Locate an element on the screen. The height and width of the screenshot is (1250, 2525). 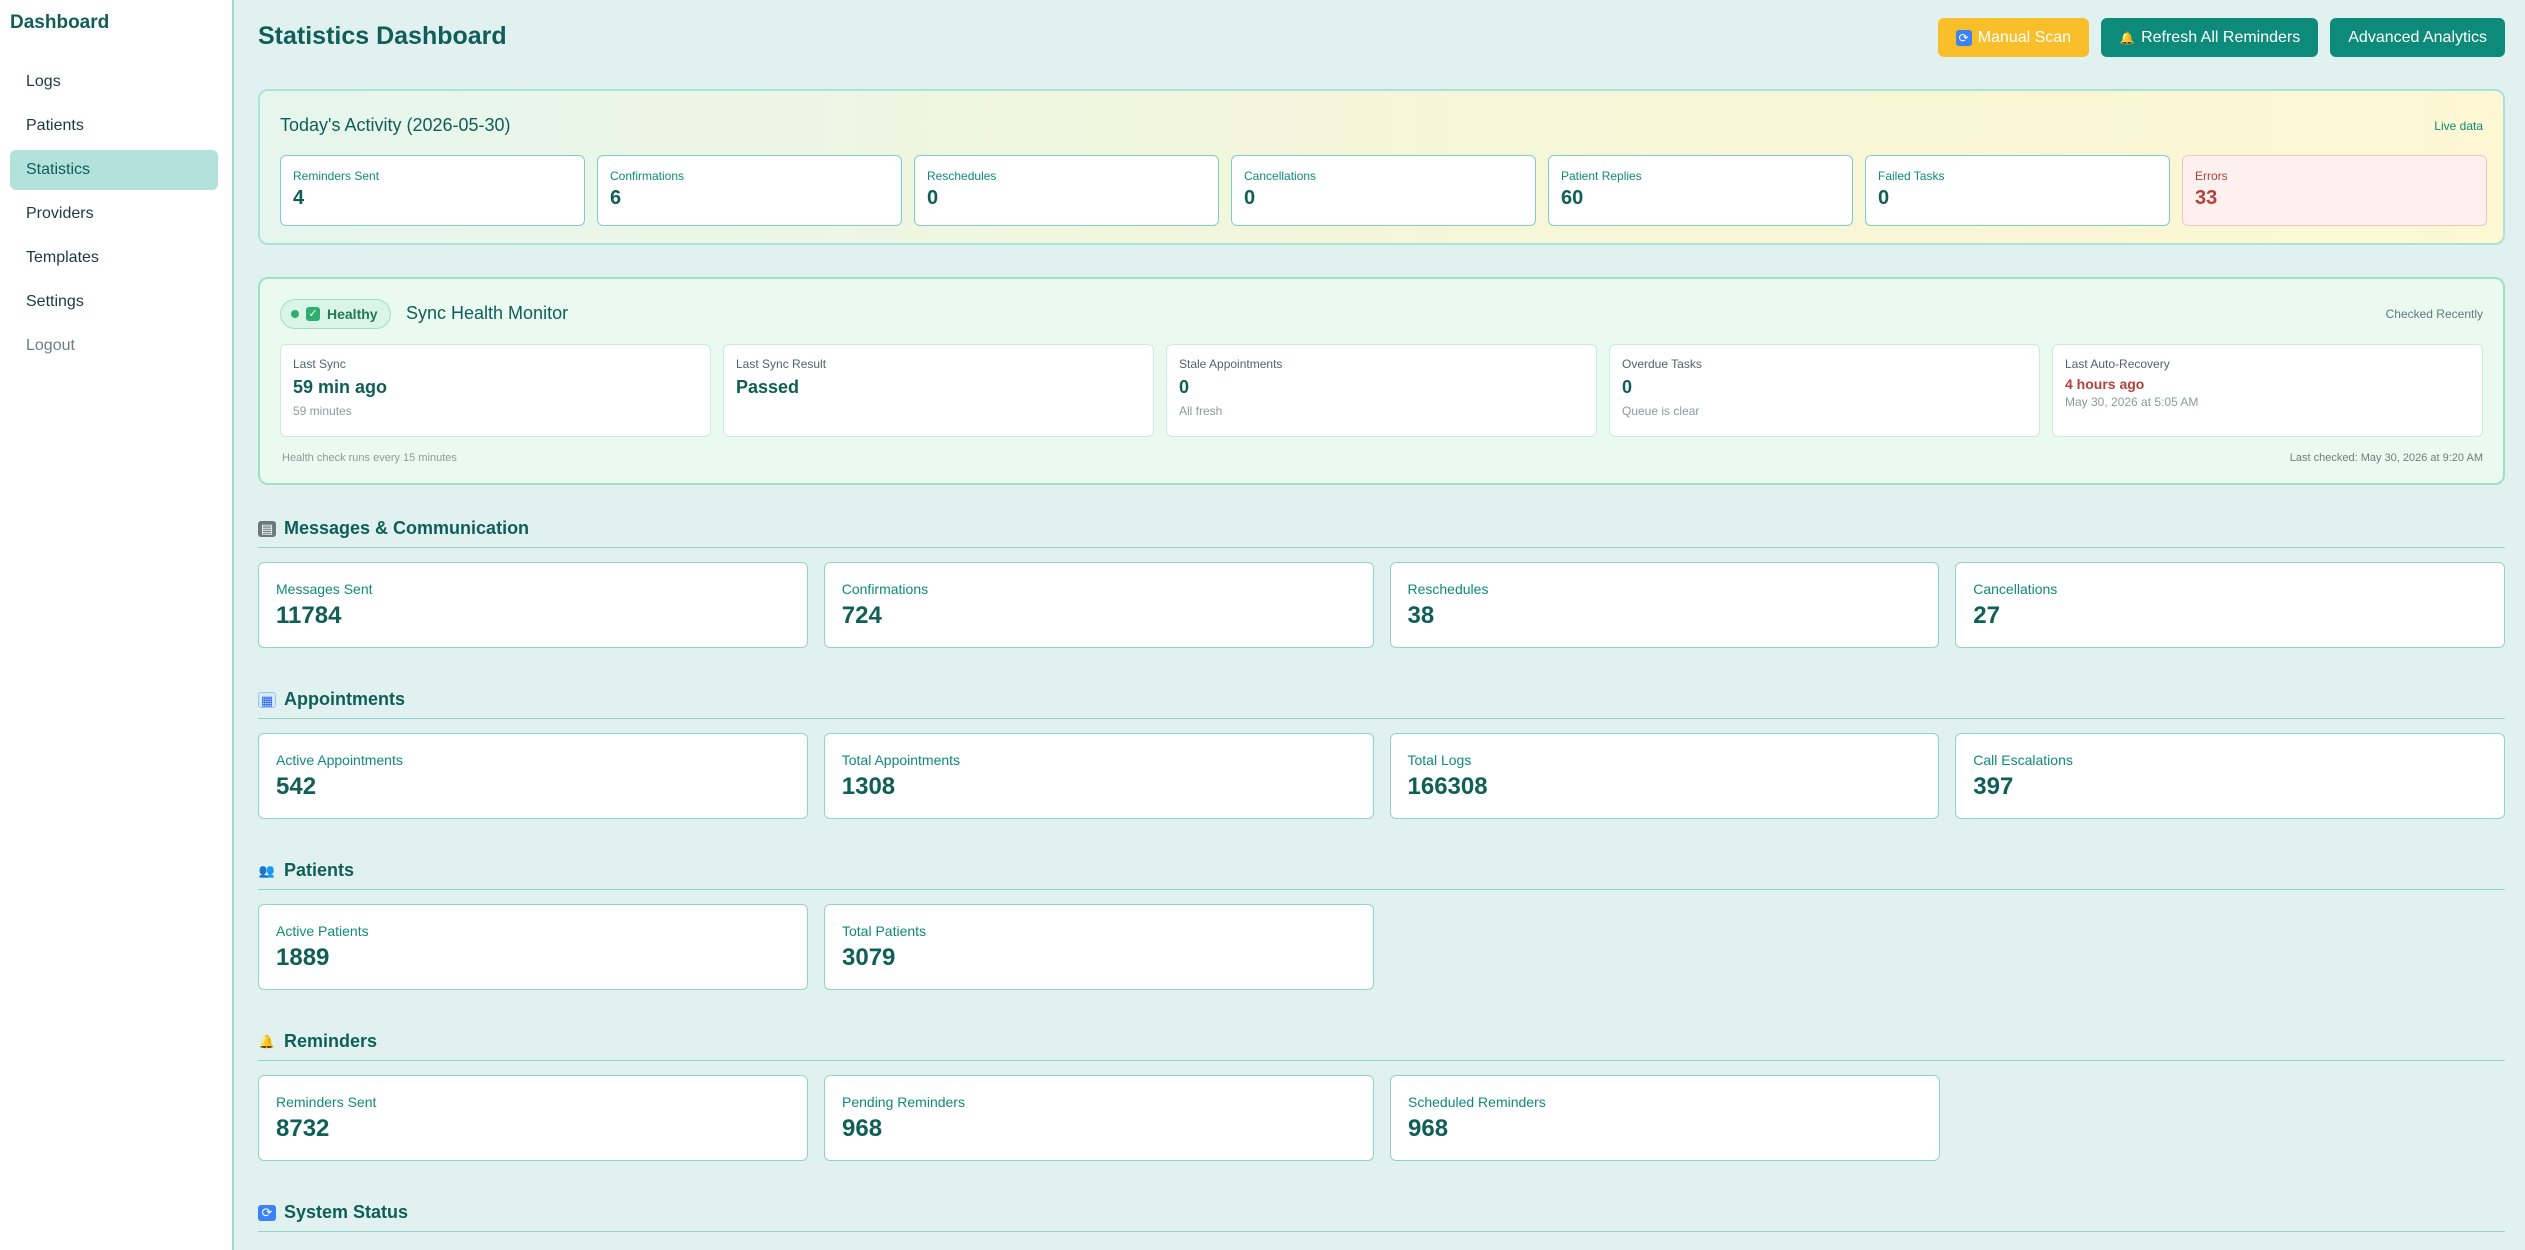
activity-label: Reschedules is located at coordinates (962, 176).